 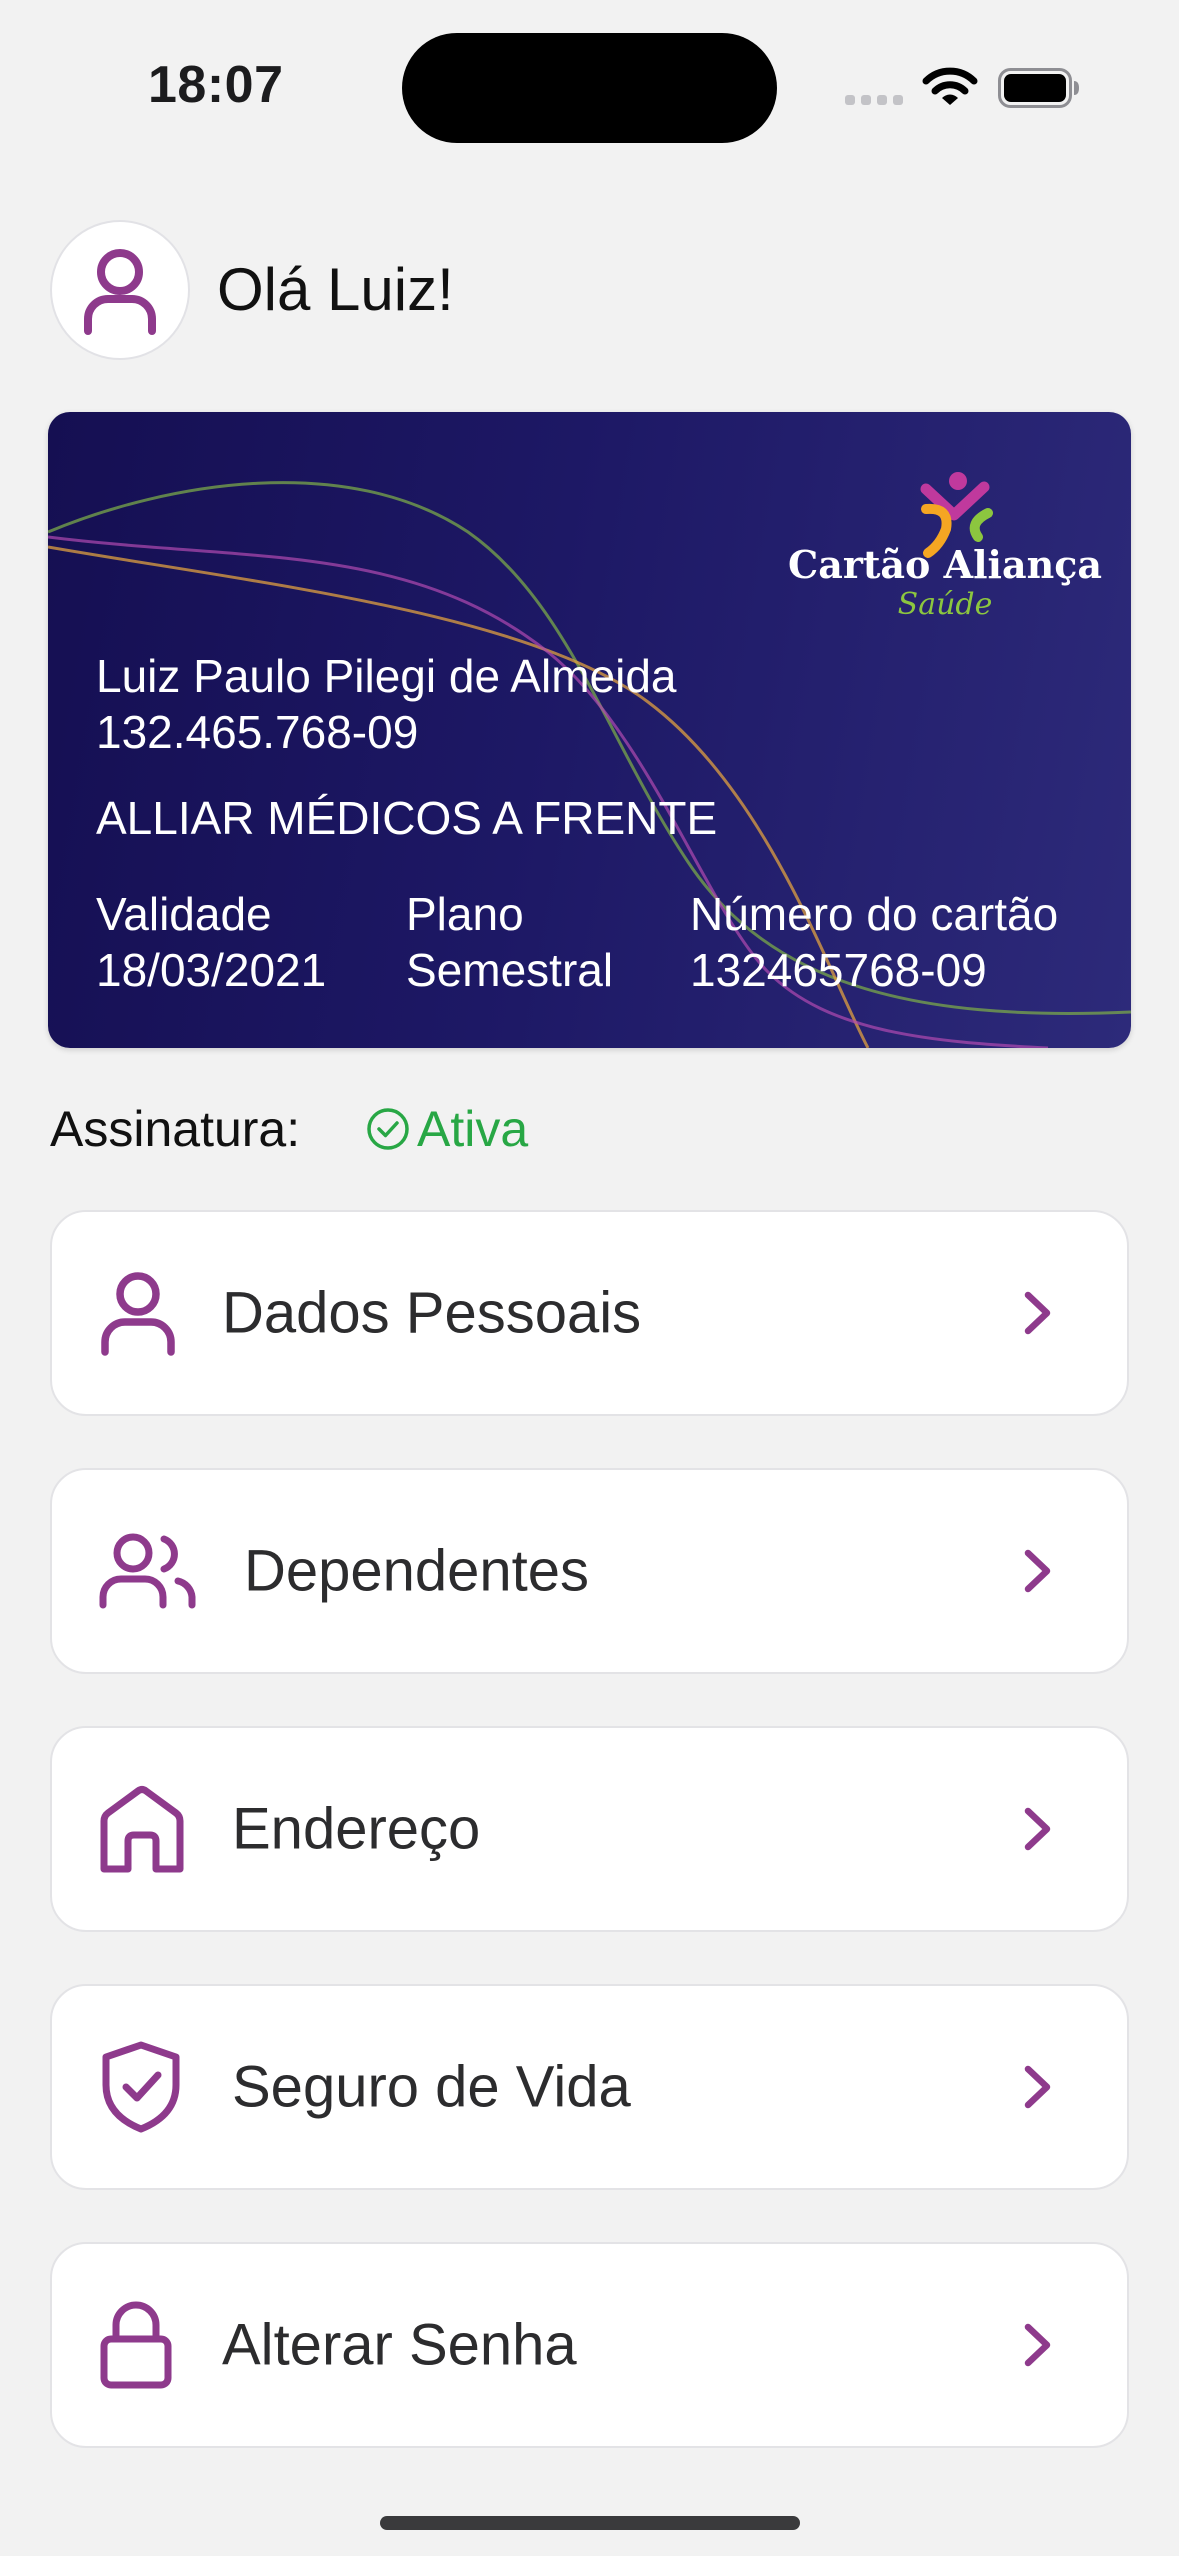 I want to click on card-holder-document: 132.465.768-09, so click(x=257, y=732).